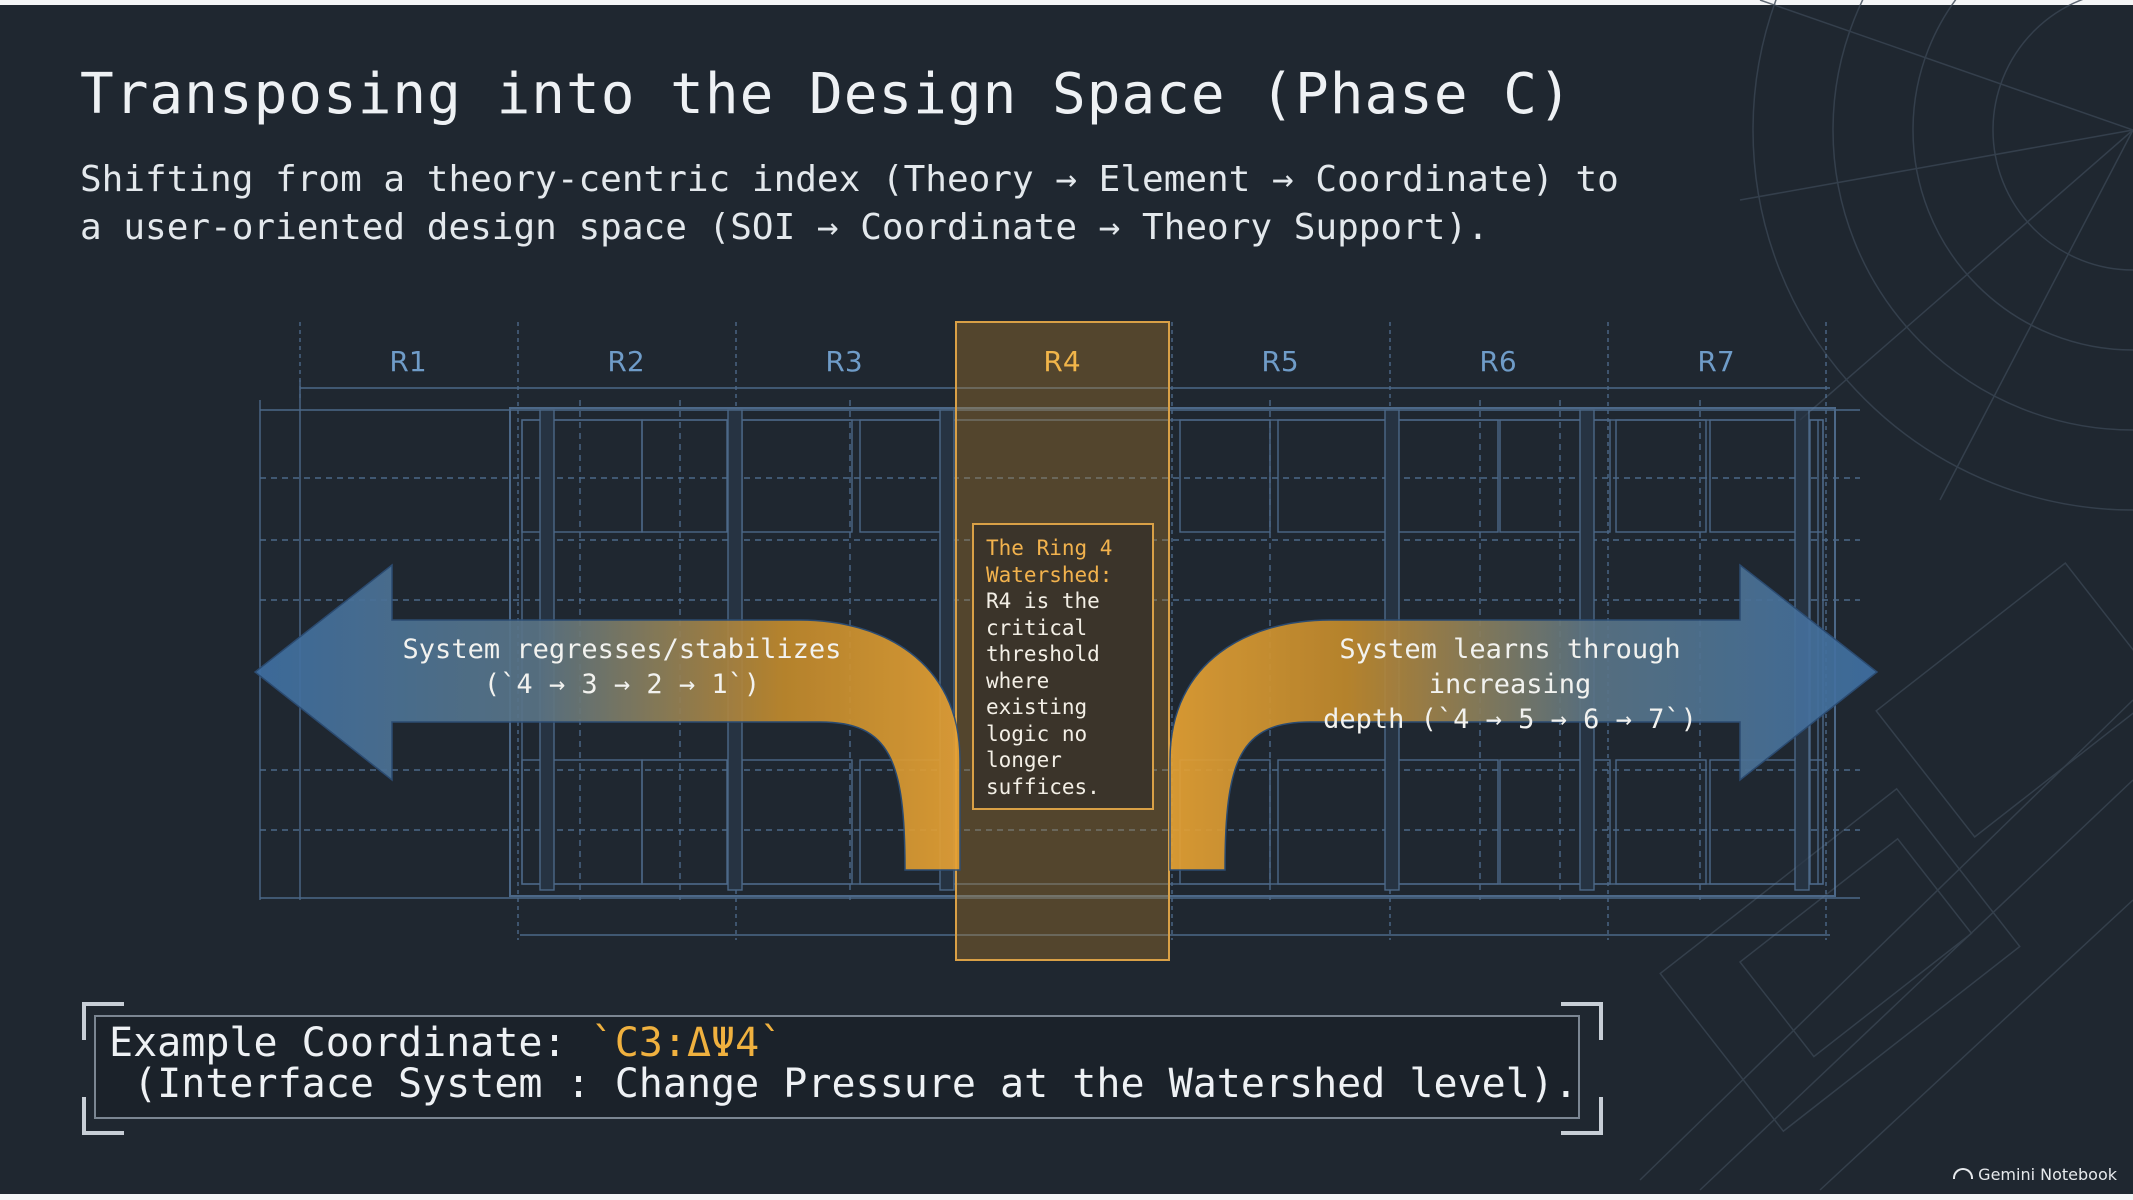 This screenshot has width=2133, height=1200. Describe the element at coordinates (1049, 561) in the screenshot. I see `callout-heading: The Ring 4 Watershed:` at that location.